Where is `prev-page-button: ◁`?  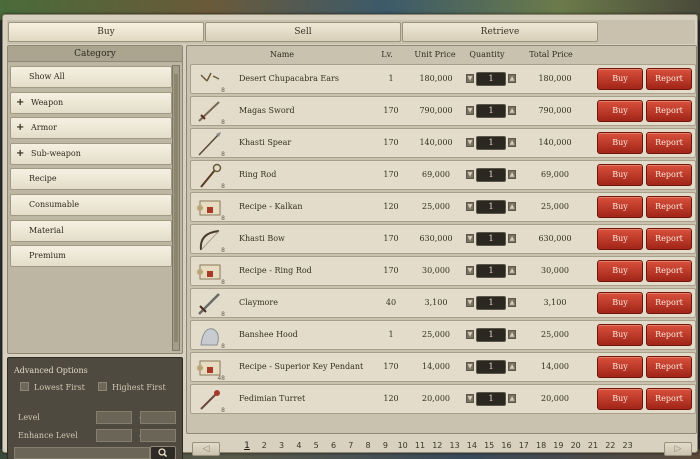
prev-page-button: ◁ is located at coordinates (206, 449).